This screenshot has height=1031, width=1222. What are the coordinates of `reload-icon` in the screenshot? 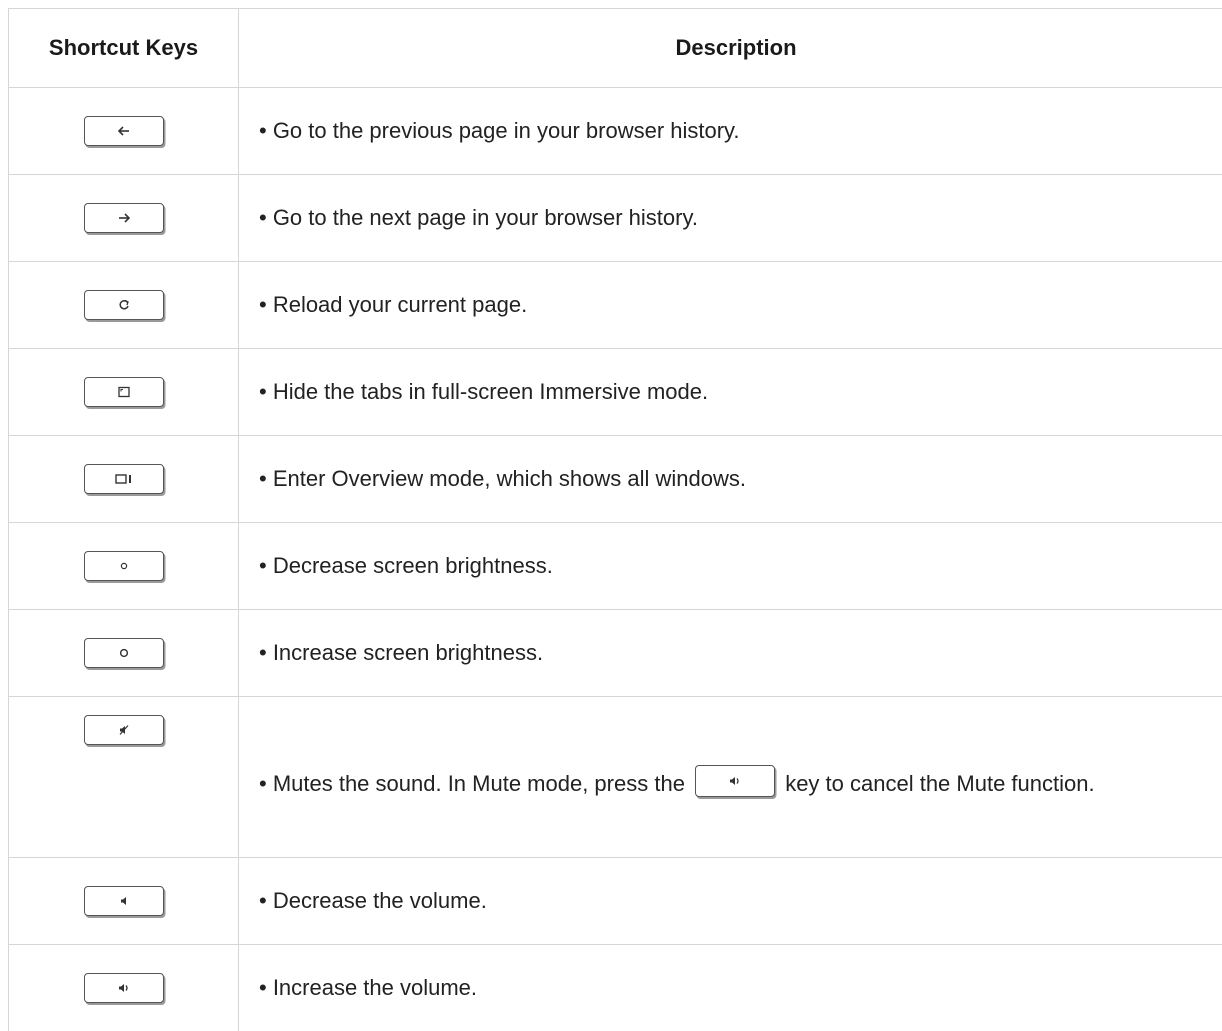 It's located at (124, 305).